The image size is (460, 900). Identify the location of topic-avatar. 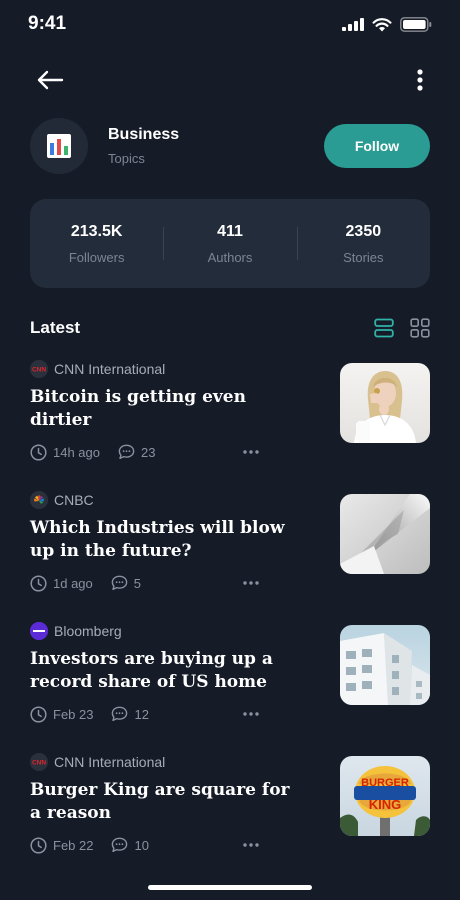
(59, 146).